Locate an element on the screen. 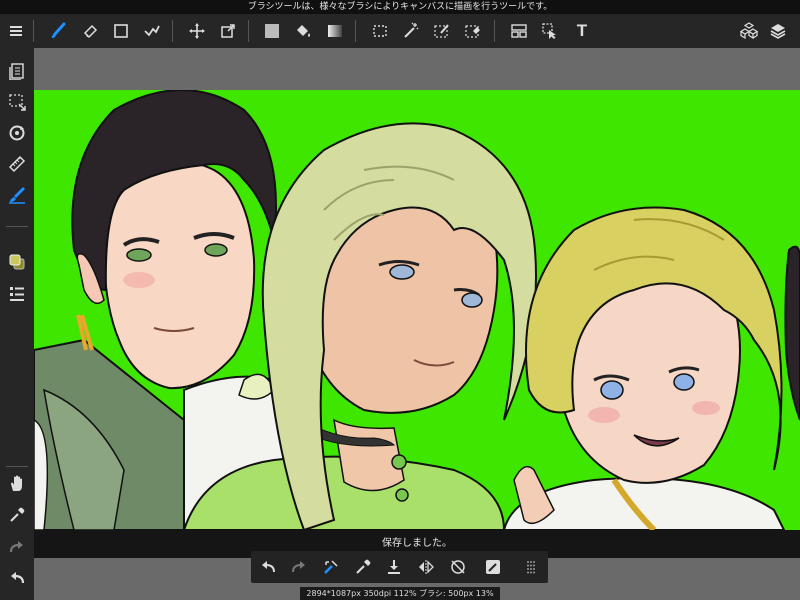 The height and width of the screenshot is (600, 800). color-button is located at coordinates (17, 262).